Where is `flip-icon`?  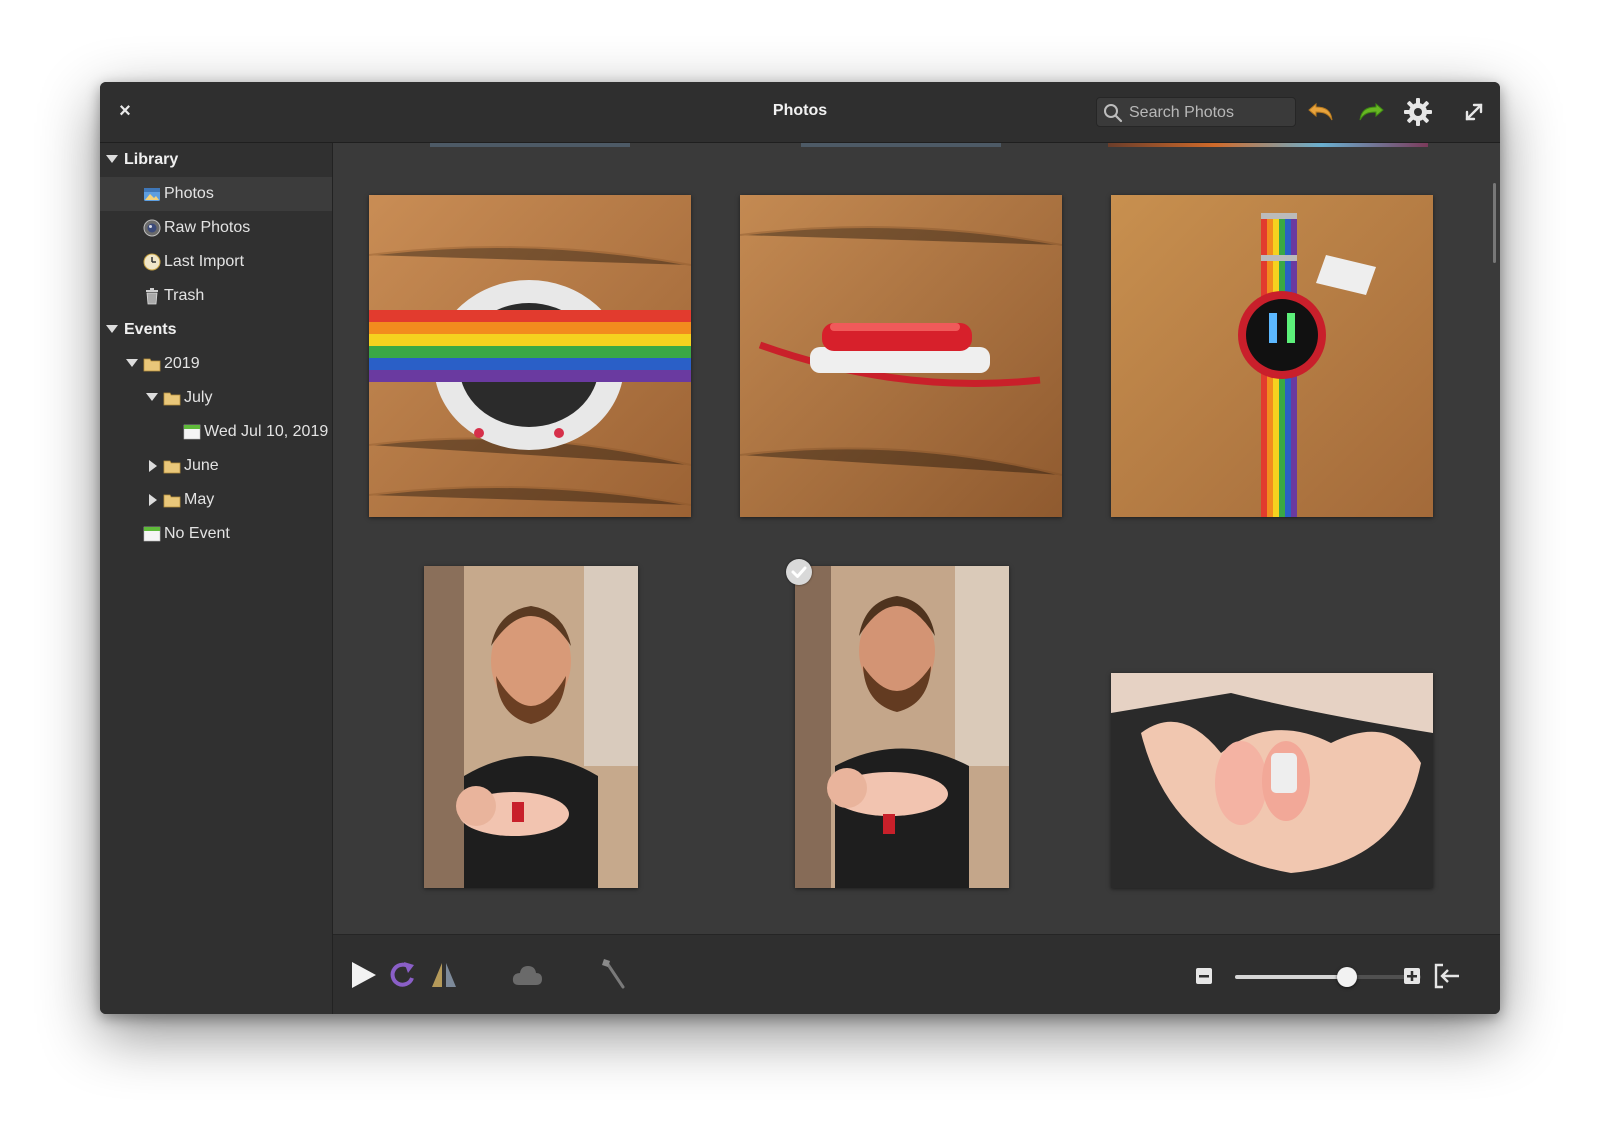
flip-icon is located at coordinates (444, 975).